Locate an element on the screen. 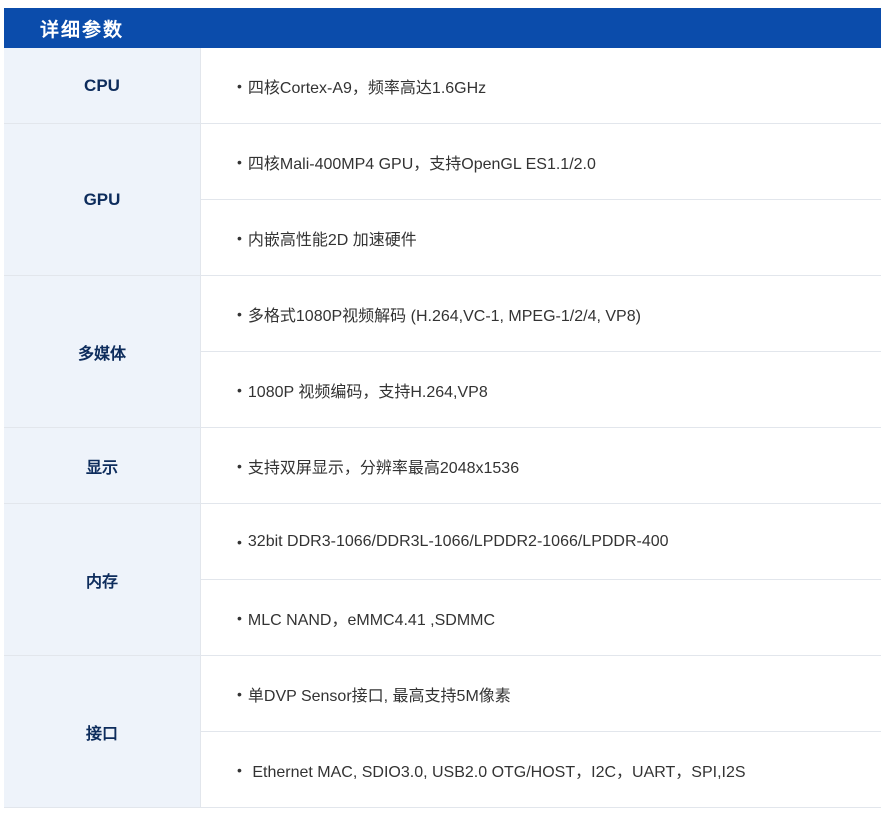 This screenshot has width=881, height=816. section-title: 详细参数 is located at coordinates (82, 29).